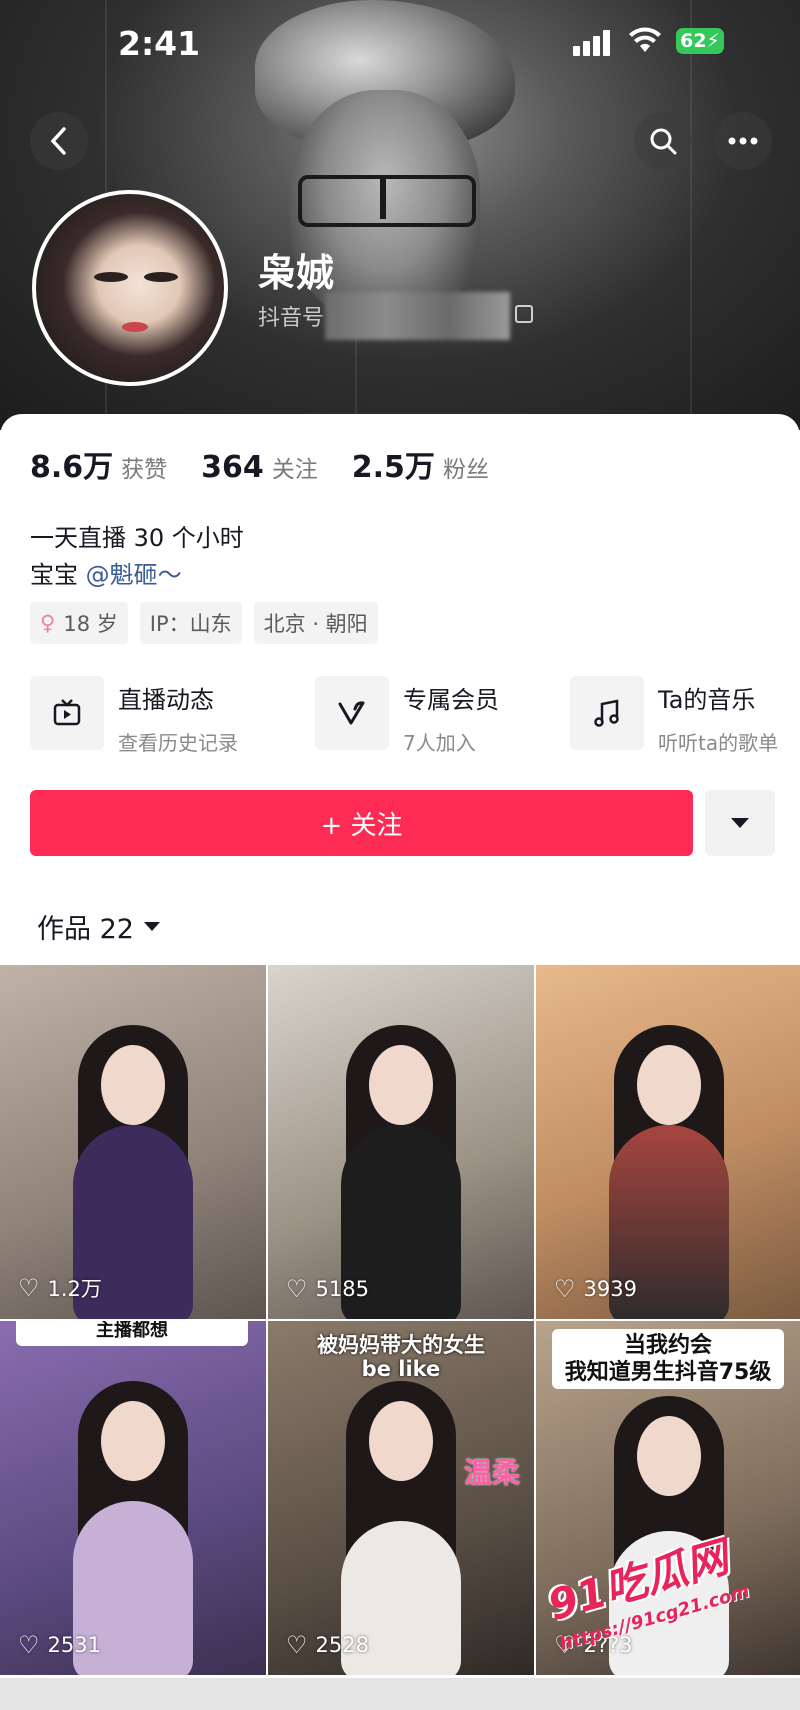 The image size is (800, 1710). What do you see at coordinates (144, 470) in the screenshot?
I see `likes-label: 获赞` at bounding box center [144, 470].